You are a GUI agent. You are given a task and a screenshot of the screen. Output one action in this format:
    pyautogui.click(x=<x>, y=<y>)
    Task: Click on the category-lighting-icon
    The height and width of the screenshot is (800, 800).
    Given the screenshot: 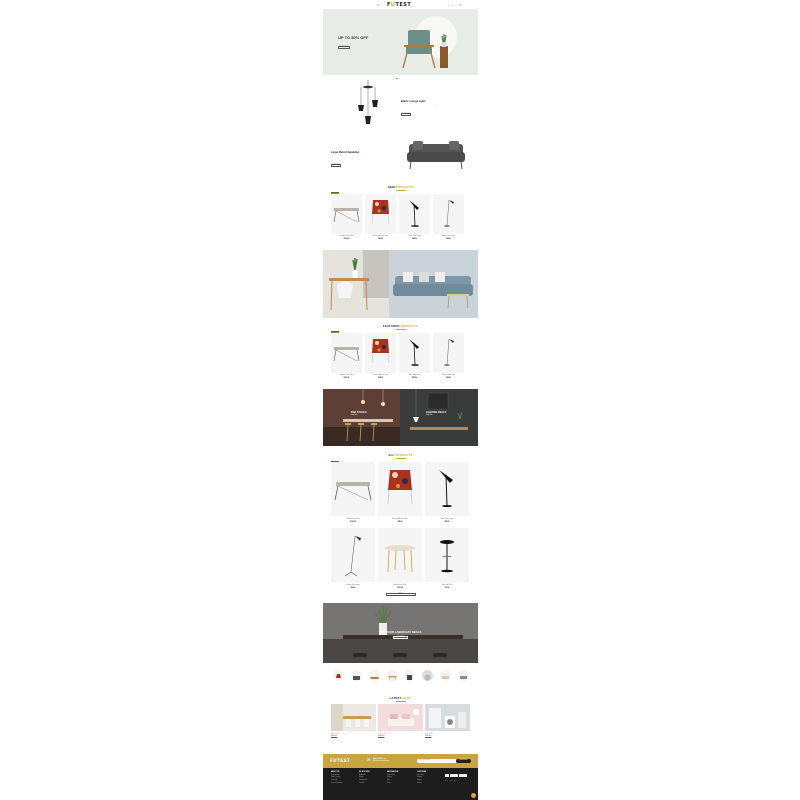 What is the action you would take?
    pyautogui.click(x=338, y=675)
    